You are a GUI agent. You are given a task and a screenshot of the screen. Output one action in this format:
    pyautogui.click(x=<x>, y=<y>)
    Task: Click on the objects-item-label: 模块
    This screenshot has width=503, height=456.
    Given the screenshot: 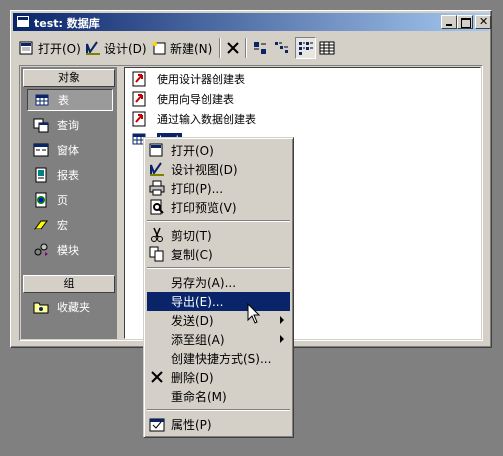 What is the action you would take?
    pyautogui.click(x=68, y=250)
    